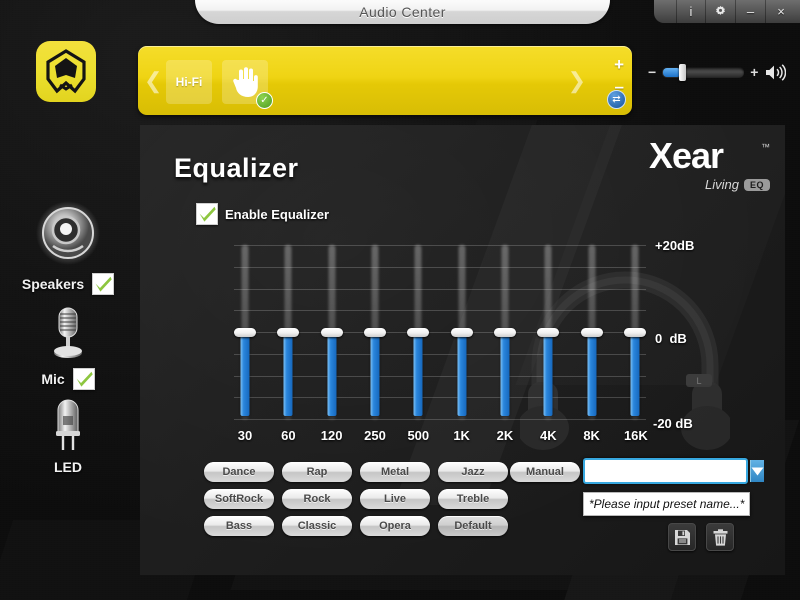 Image resolution: width=800 pixels, height=600 pixels. Describe the element at coordinates (153, 81) in the screenshot. I see `chevron-left-icon: ❮` at that location.